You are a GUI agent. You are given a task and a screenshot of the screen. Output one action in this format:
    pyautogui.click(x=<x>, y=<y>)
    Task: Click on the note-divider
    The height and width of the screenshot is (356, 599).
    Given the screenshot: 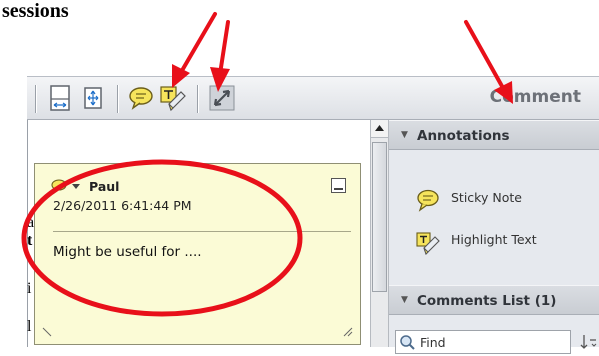 What is the action you would take?
    pyautogui.click(x=202, y=231)
    